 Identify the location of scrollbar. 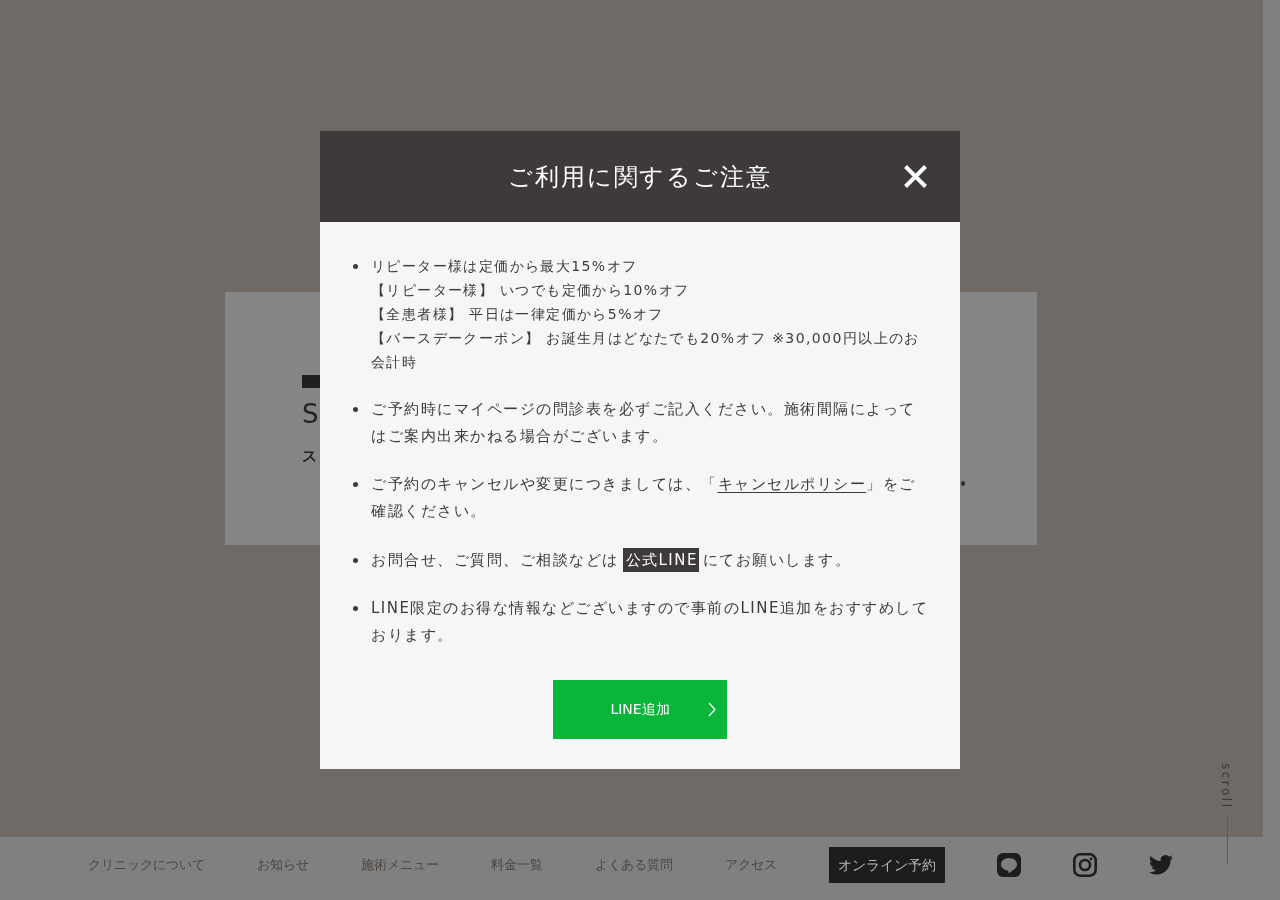
(1271, 418).